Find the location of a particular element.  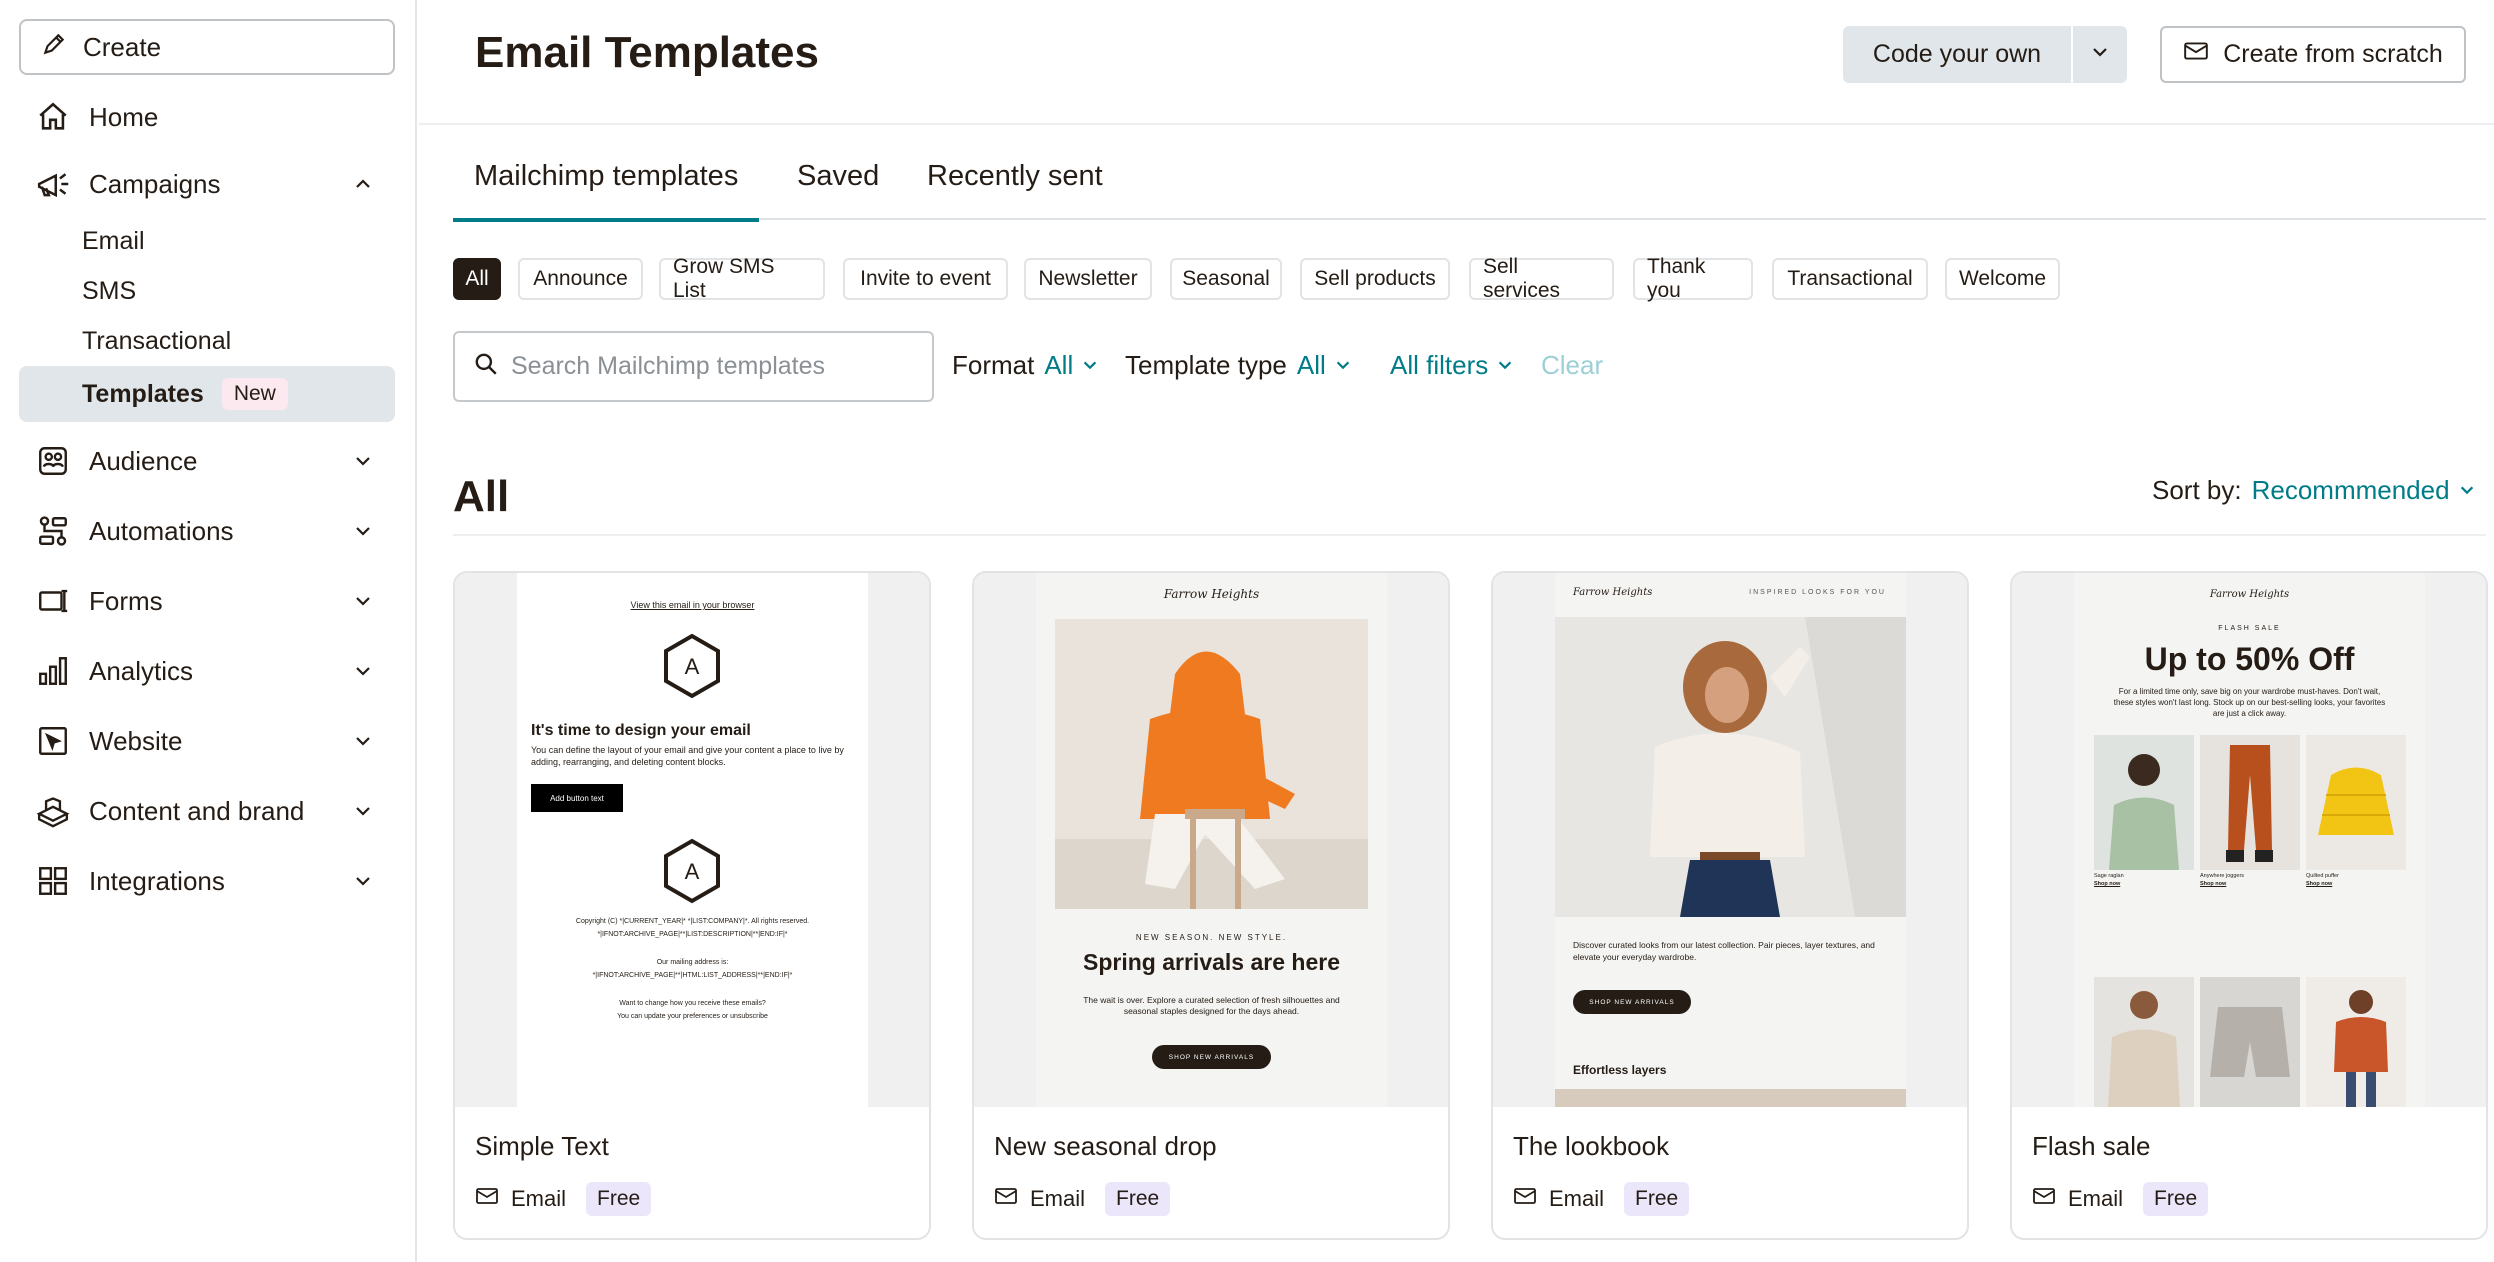

format-filter-value: All is located at coordinates (1071, 365).